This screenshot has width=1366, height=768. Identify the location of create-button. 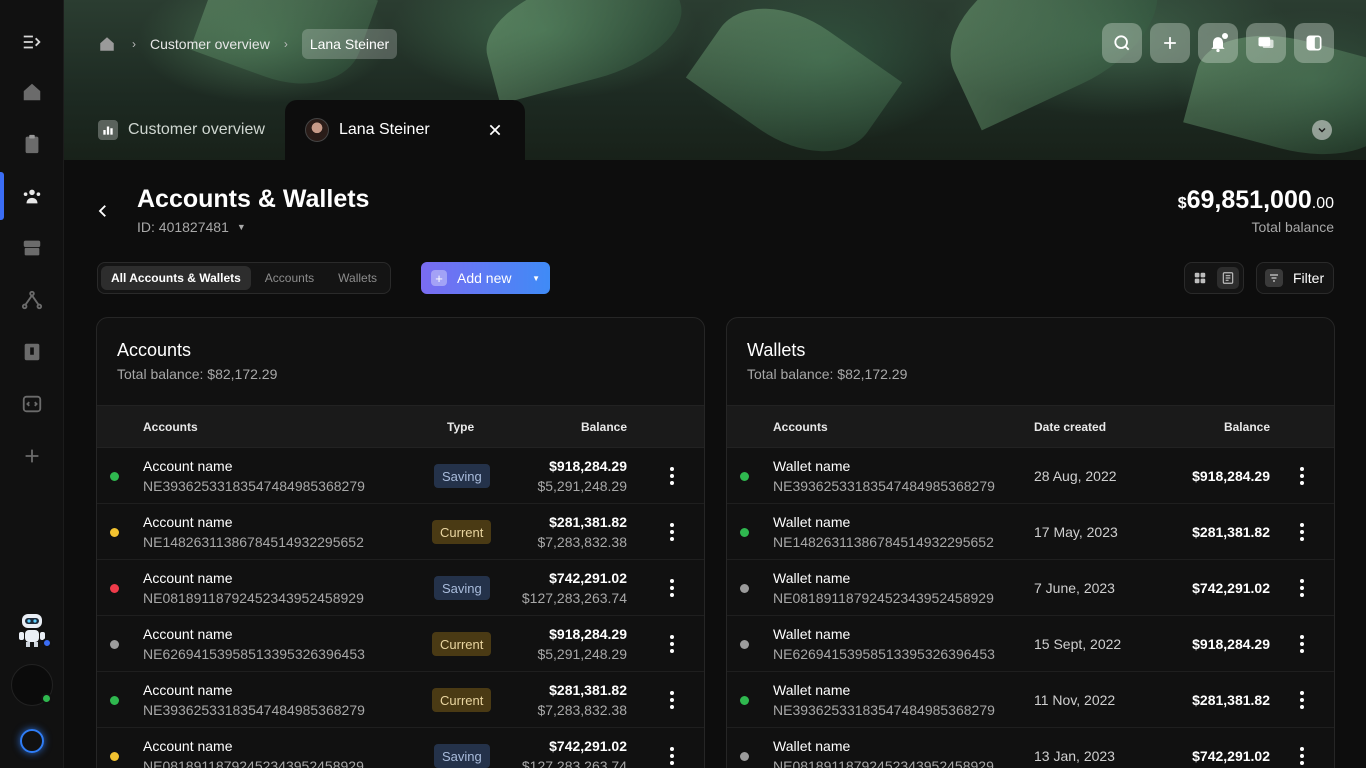
(1170, 43).